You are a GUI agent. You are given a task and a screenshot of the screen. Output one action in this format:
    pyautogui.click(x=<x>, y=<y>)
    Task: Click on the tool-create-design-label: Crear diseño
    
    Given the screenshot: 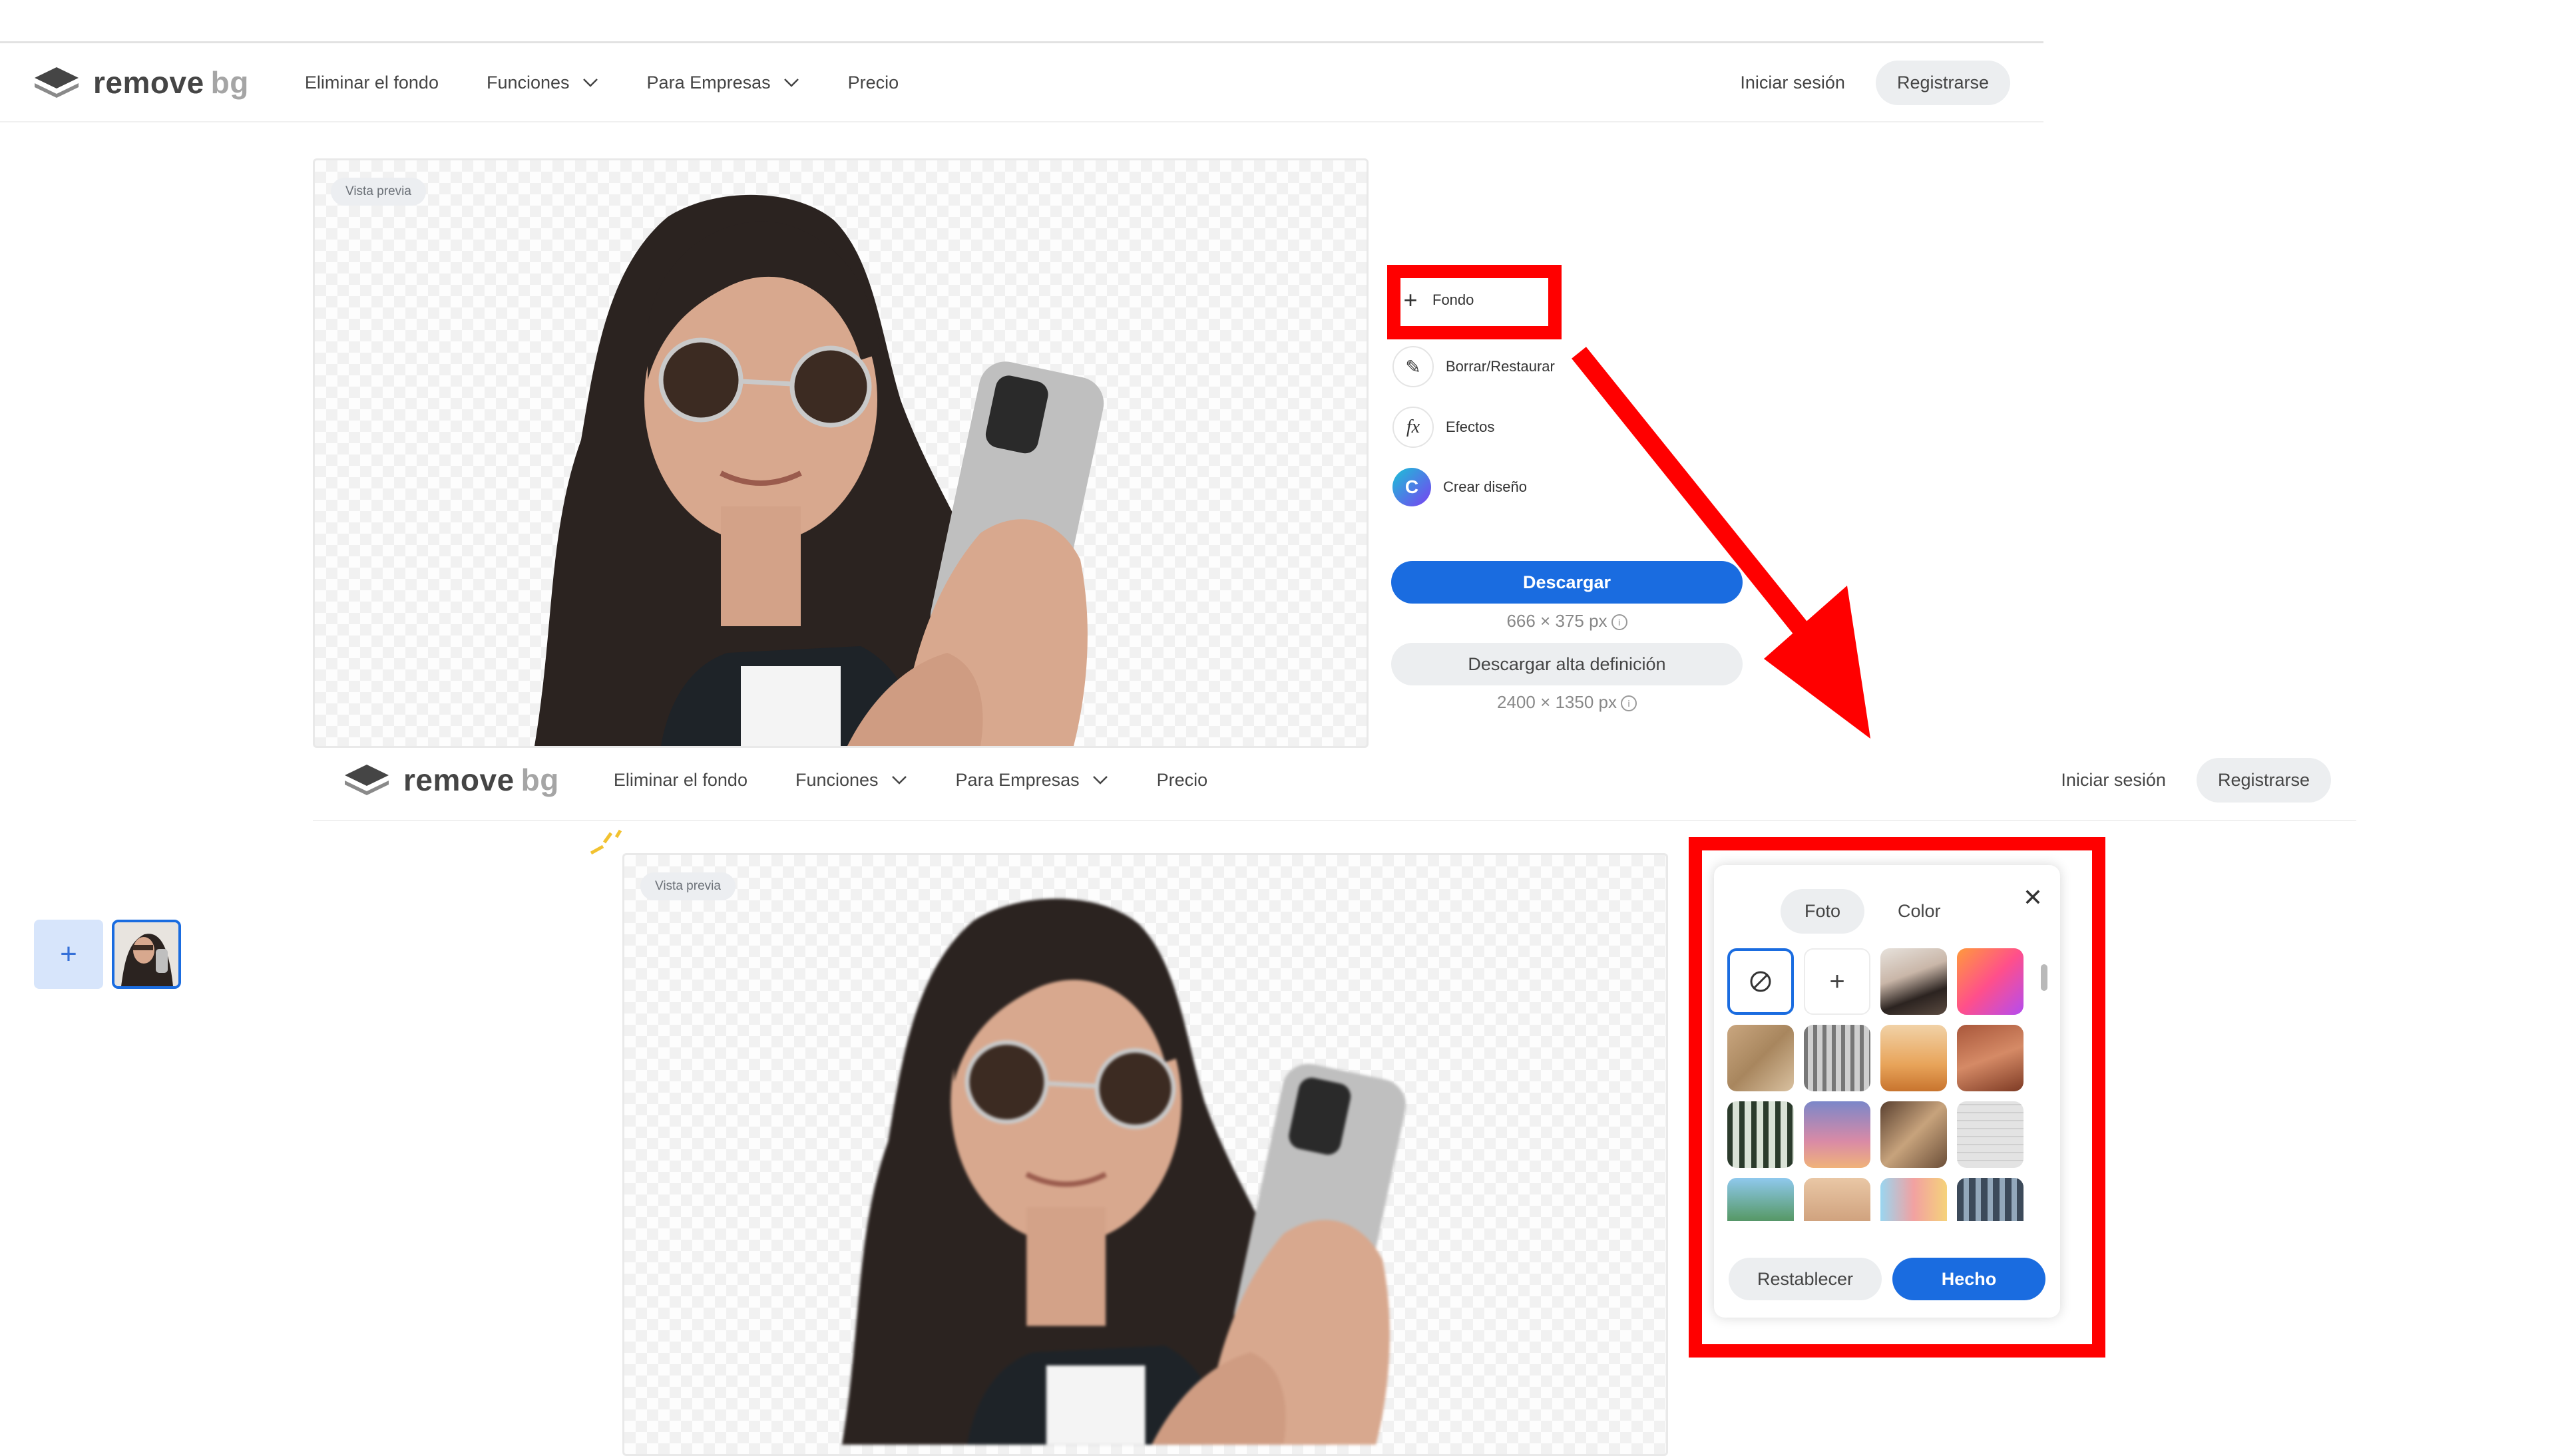 What is the action you would take?
    pyautogui.click(x=1485, y=486)
    